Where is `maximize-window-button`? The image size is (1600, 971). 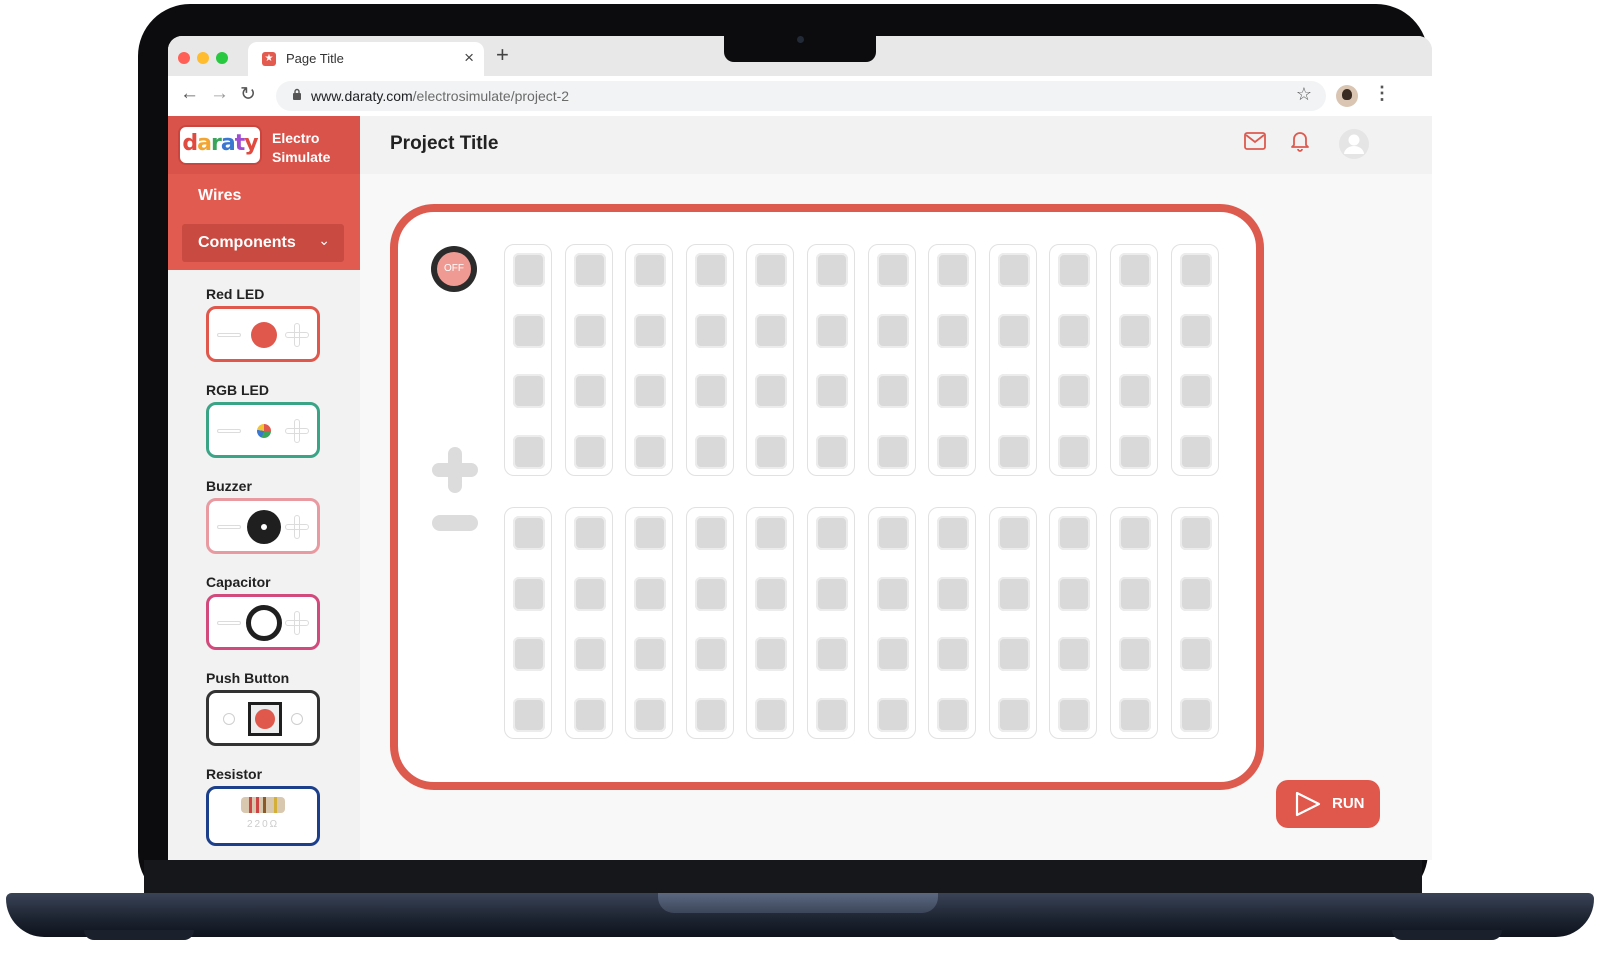
maximize-window-button is located at coordinates (222, 58).